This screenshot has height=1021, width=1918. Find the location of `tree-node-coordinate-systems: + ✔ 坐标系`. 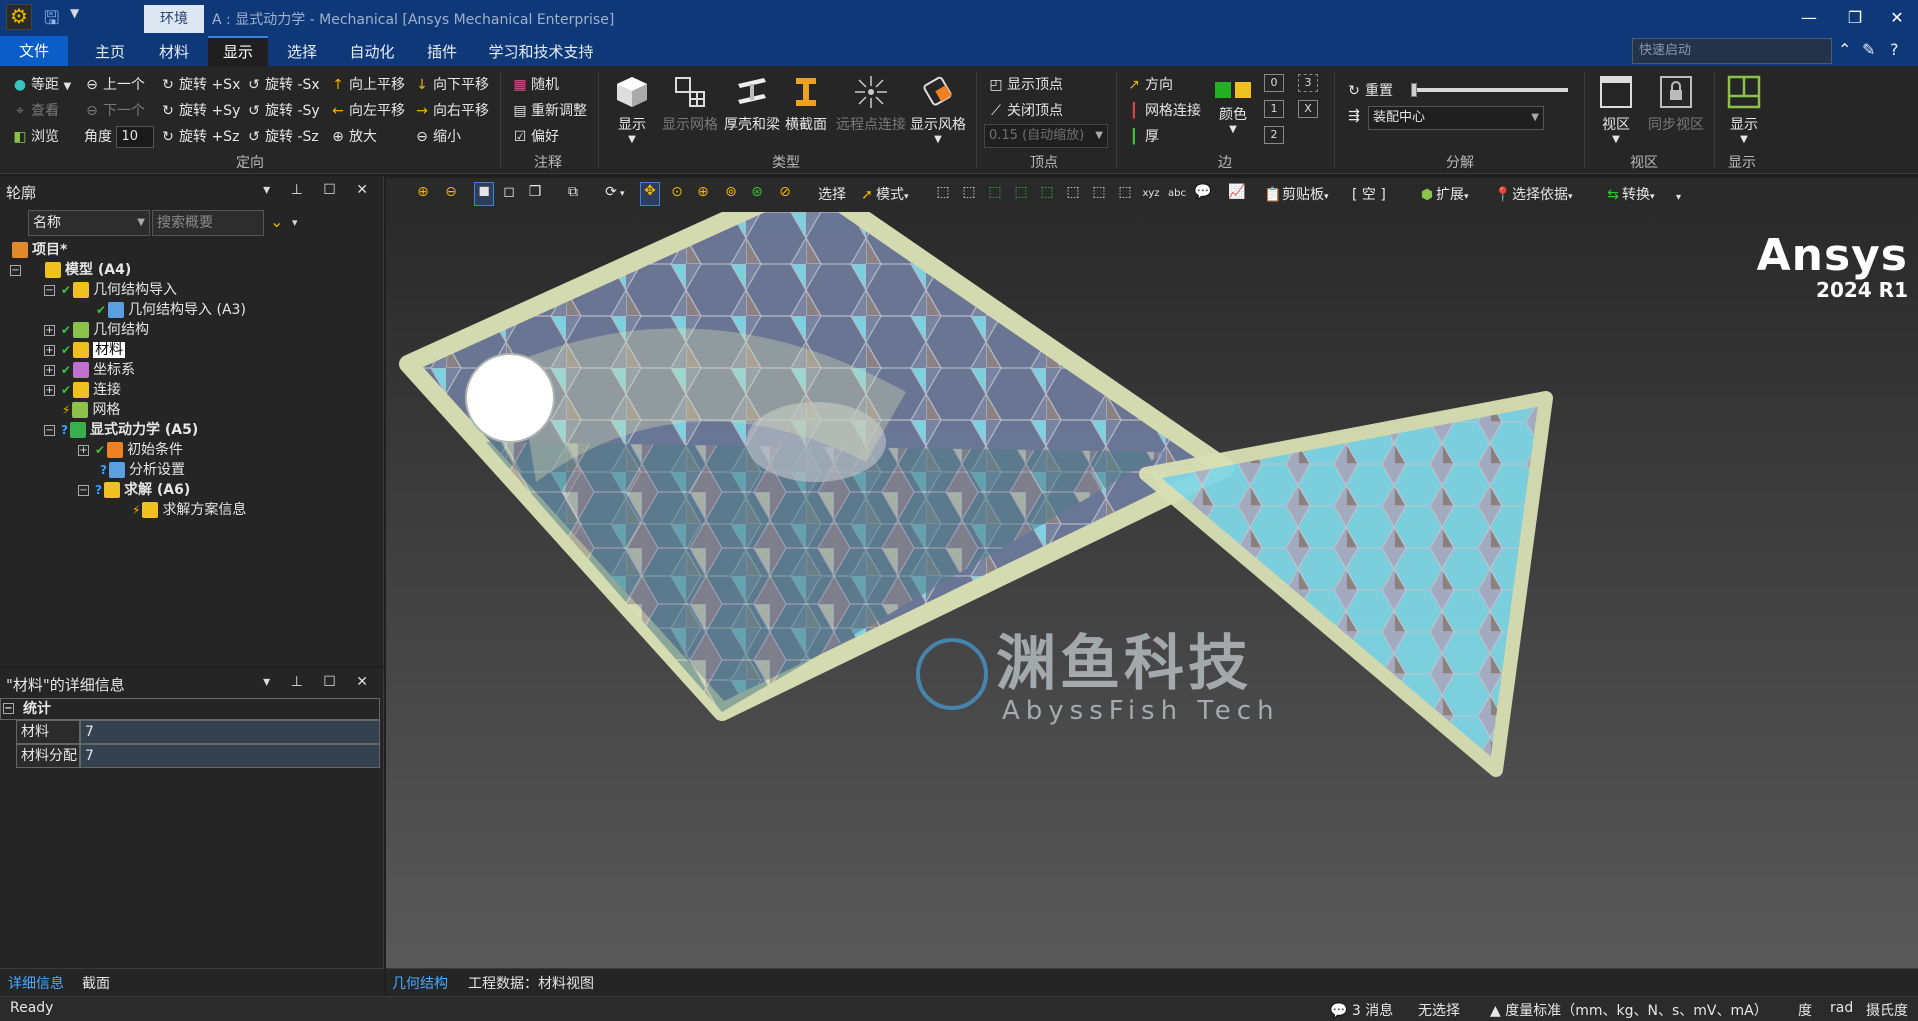

tree-node-coordinate-systems: + ✔ 坐标系 is located at coordinates (89, 370).